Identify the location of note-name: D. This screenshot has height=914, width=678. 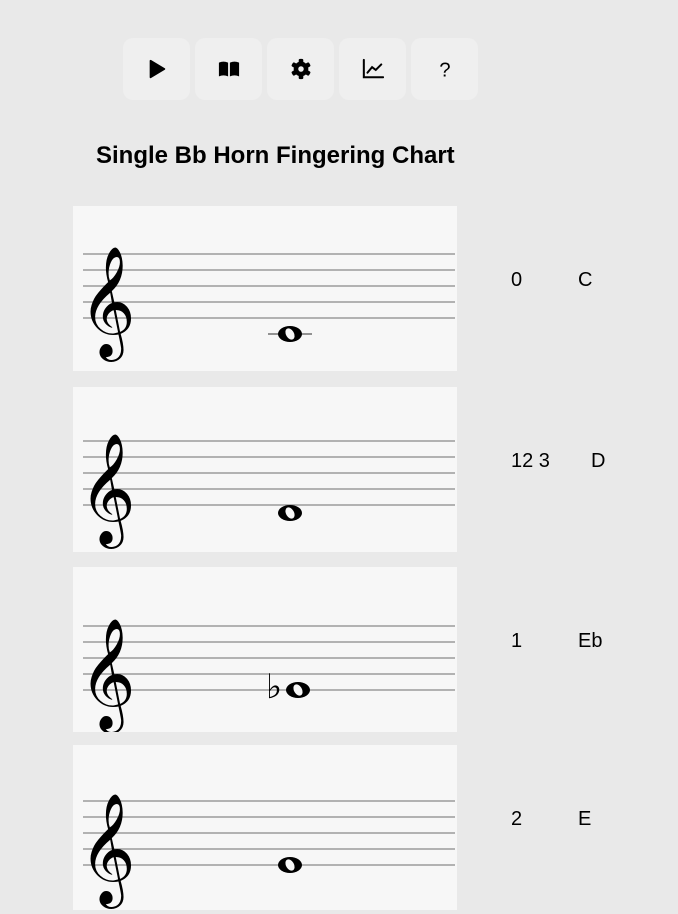
(598, 461).